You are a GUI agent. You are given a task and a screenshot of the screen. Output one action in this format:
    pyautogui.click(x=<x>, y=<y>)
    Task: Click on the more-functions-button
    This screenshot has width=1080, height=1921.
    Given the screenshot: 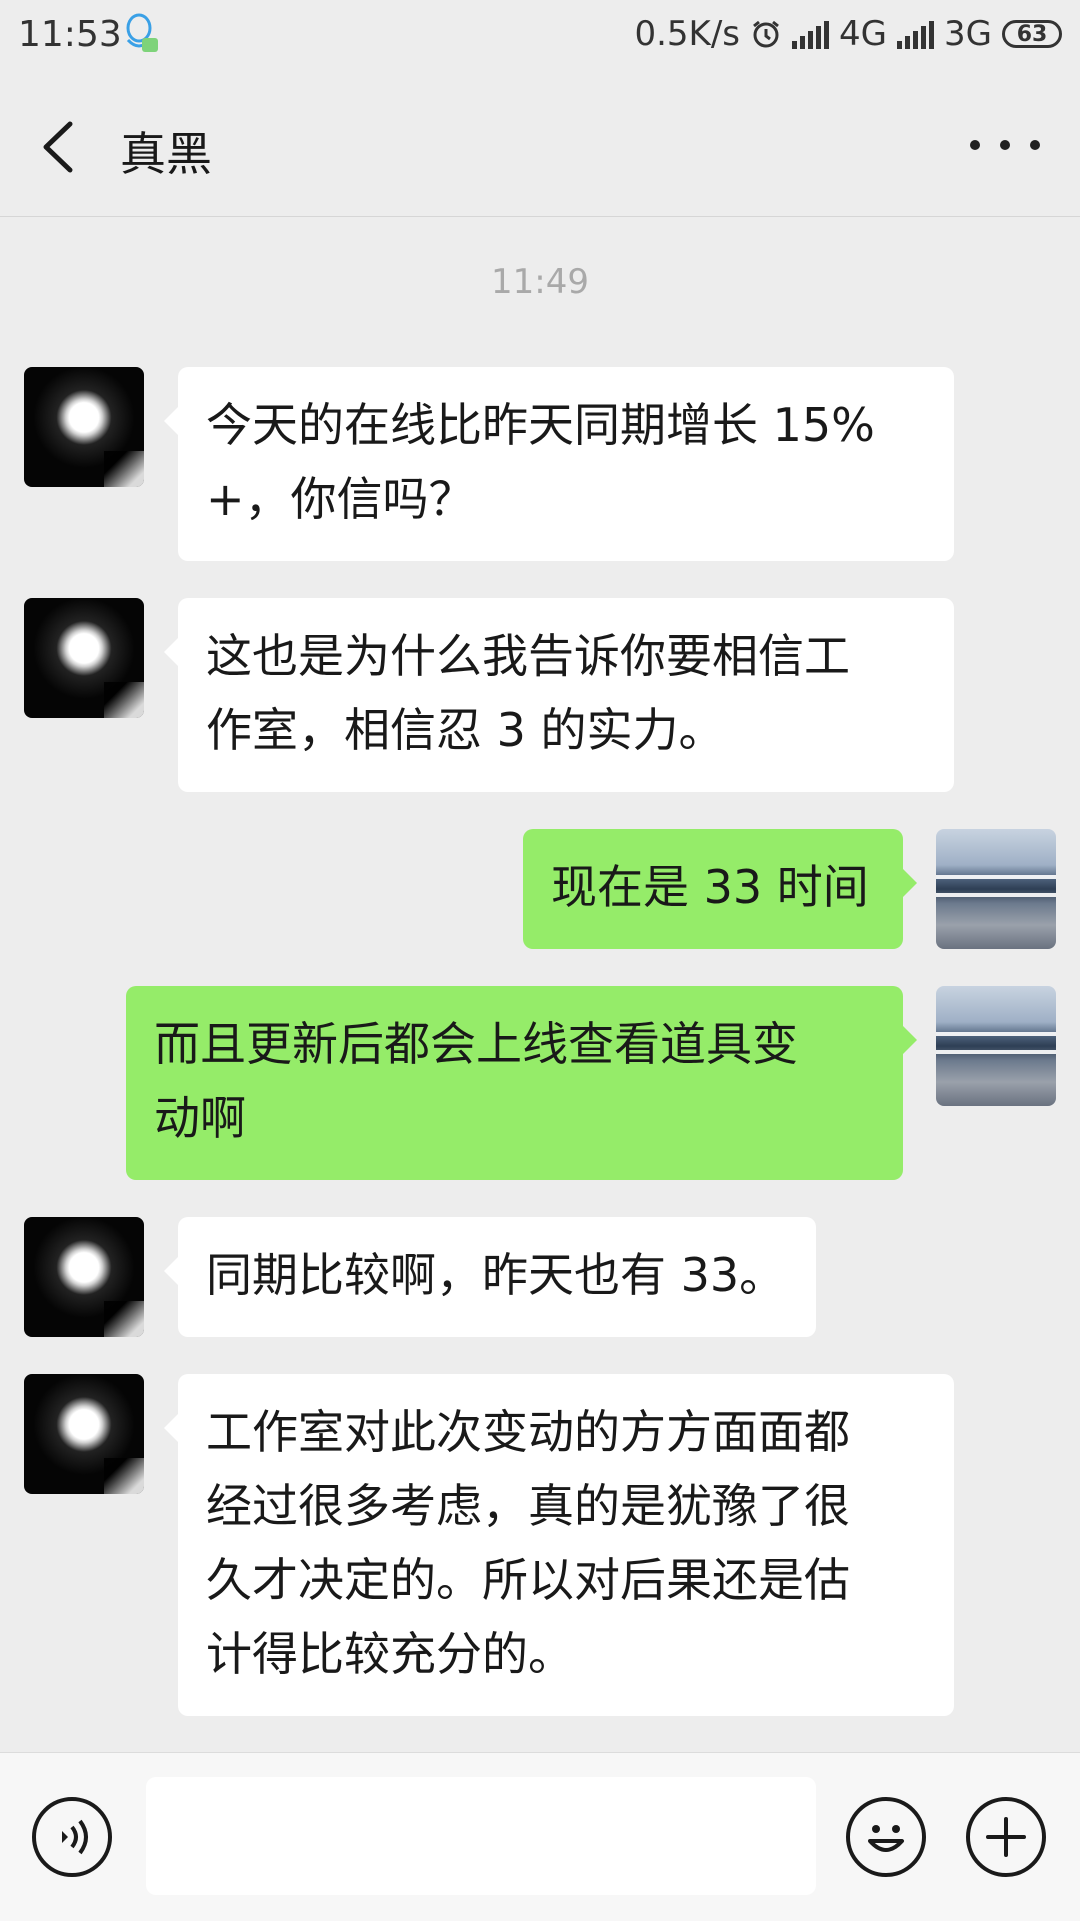 What is the action you would take?
    pyautogui.click(x=1006, y=1837)
    